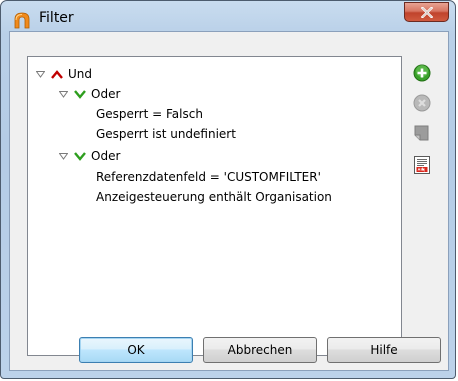 The height and width of the screenshot is (381, 458). I want to click on tree-node-label: Referenzdatenfeld = 'CUSTOMFILTER', so click(208, 177).